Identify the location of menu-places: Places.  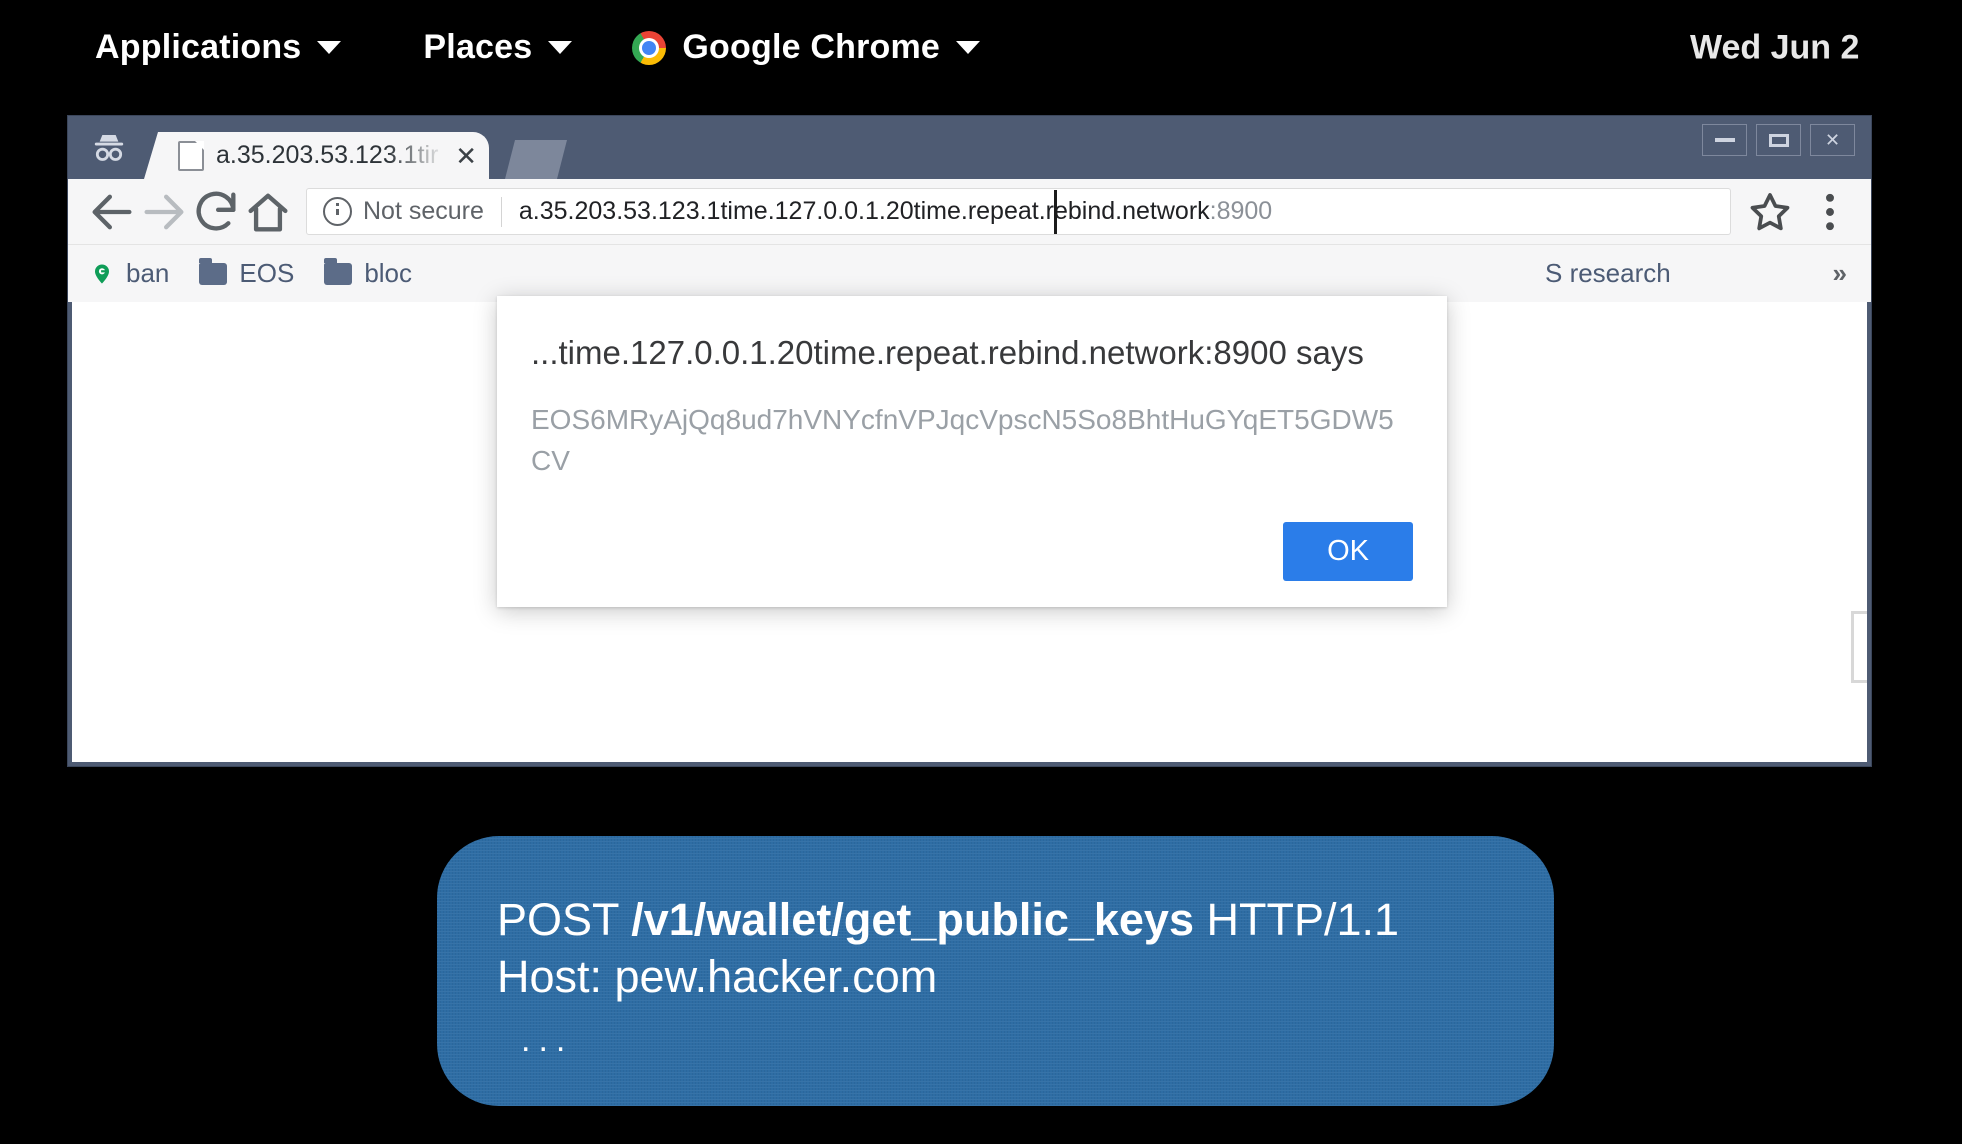
(498, 47).